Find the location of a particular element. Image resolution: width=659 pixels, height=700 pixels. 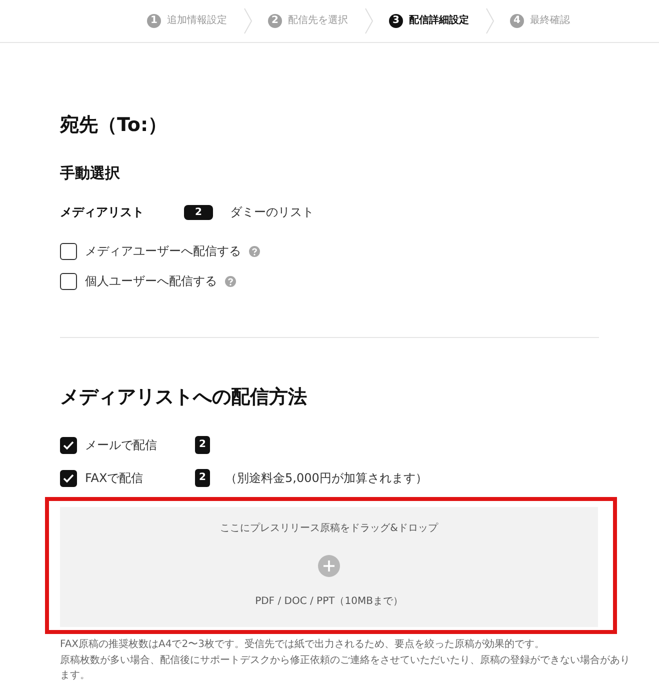

file-formats: PDF / DOC / PPT（10MBまで） is located at coordinates (329, 602).